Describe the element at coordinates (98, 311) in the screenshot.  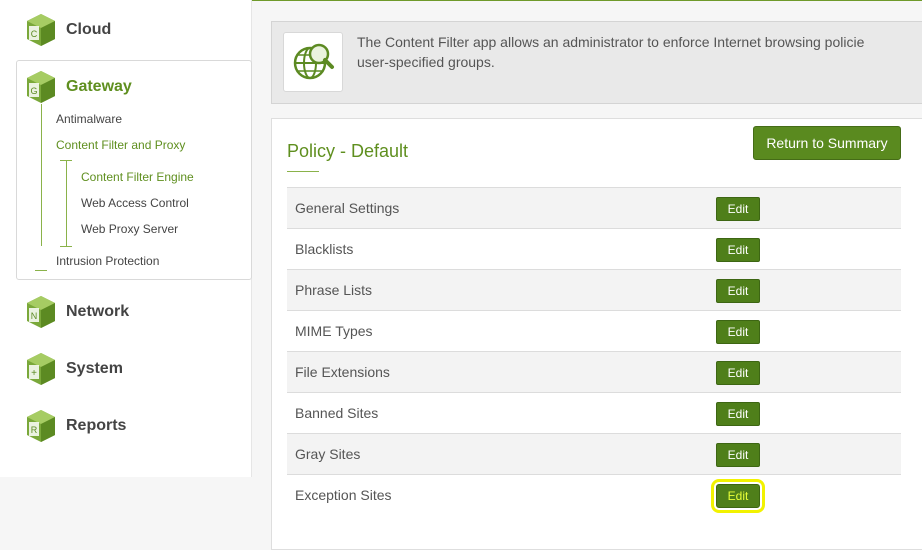
I see `nav-network-label: Network` at that location.